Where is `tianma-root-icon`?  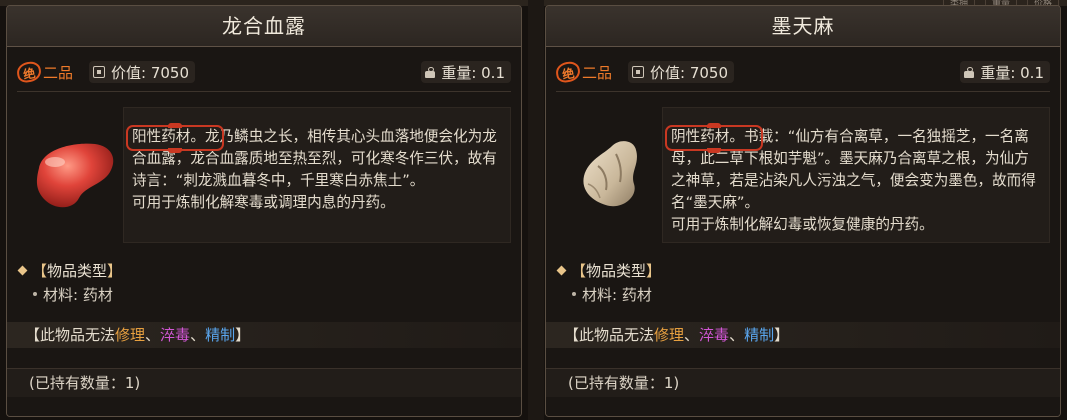
tianma-root-icon is located at coordinates (610, 174).